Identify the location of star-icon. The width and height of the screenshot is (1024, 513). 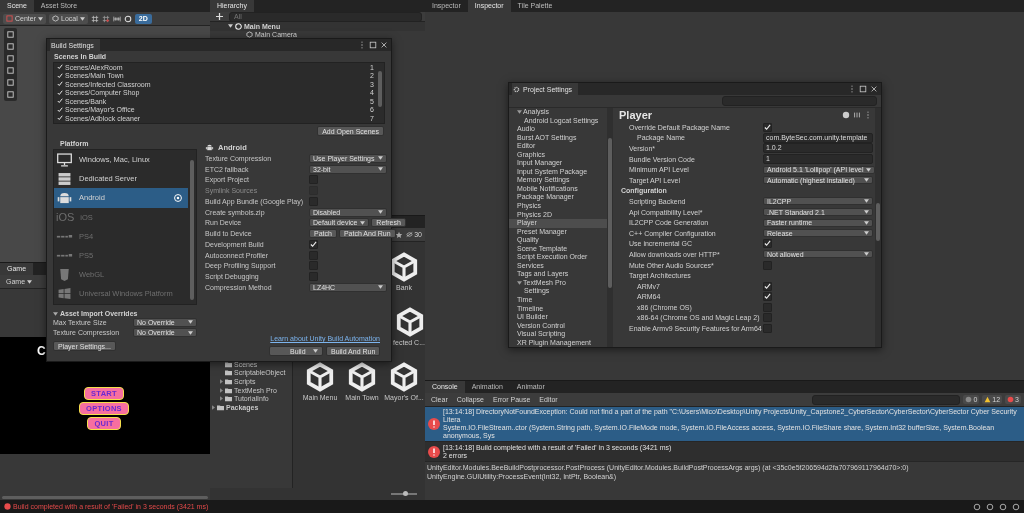
(399, 234).